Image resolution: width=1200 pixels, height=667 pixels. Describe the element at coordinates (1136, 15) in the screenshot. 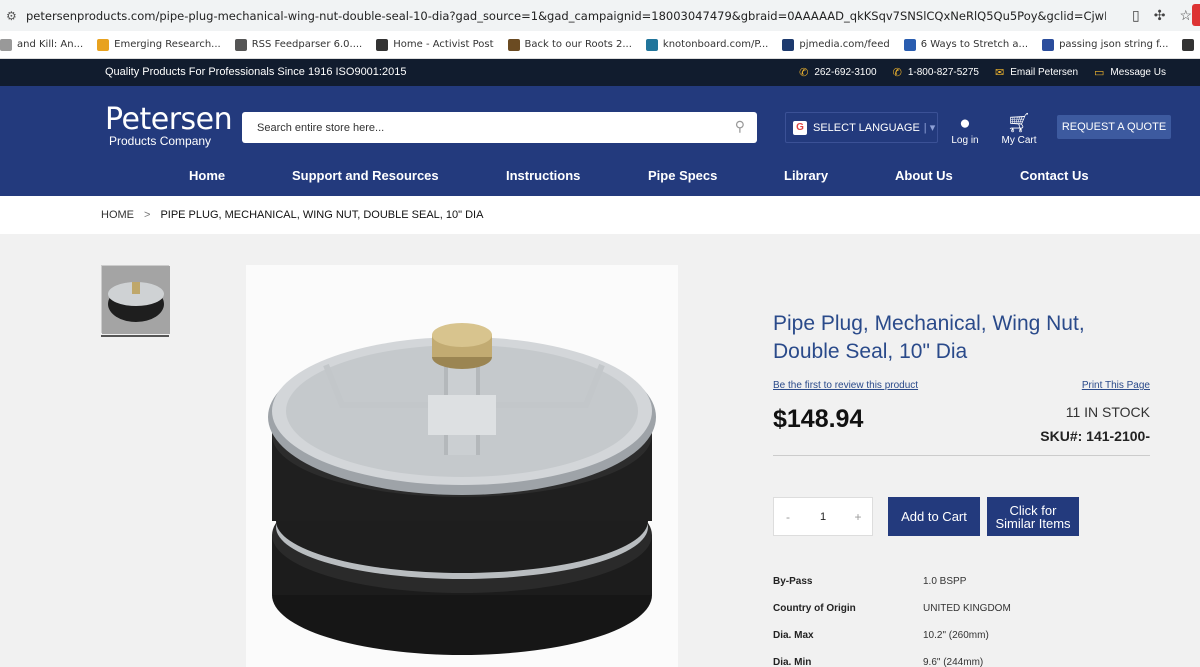

I see `clipboard-icon: ▯` at that location.